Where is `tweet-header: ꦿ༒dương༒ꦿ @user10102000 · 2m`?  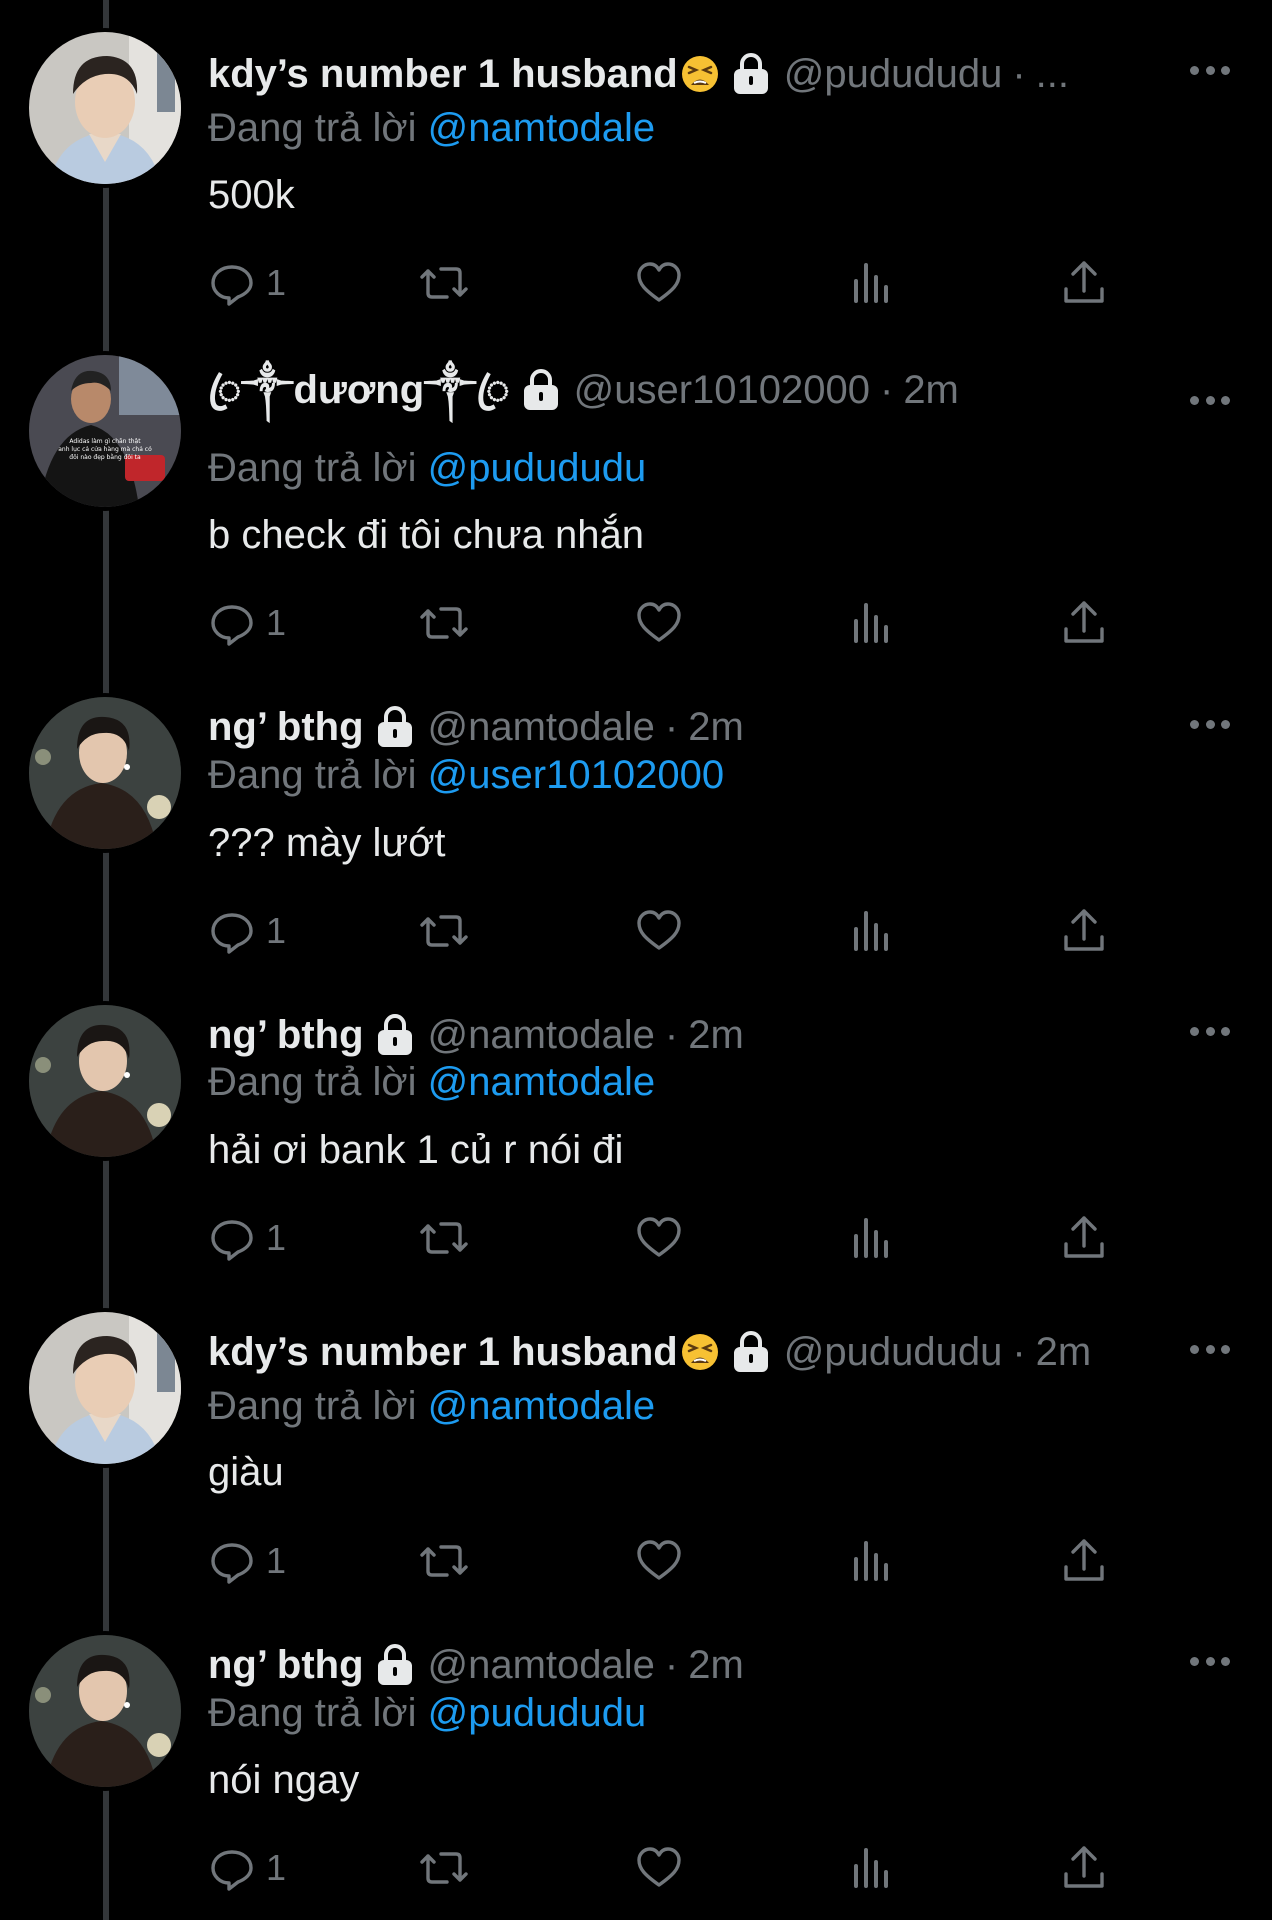 tweet-header: ꦿ༒dương༒ꦿ @user10102000 · 2m is located at coordinates (583, 390).